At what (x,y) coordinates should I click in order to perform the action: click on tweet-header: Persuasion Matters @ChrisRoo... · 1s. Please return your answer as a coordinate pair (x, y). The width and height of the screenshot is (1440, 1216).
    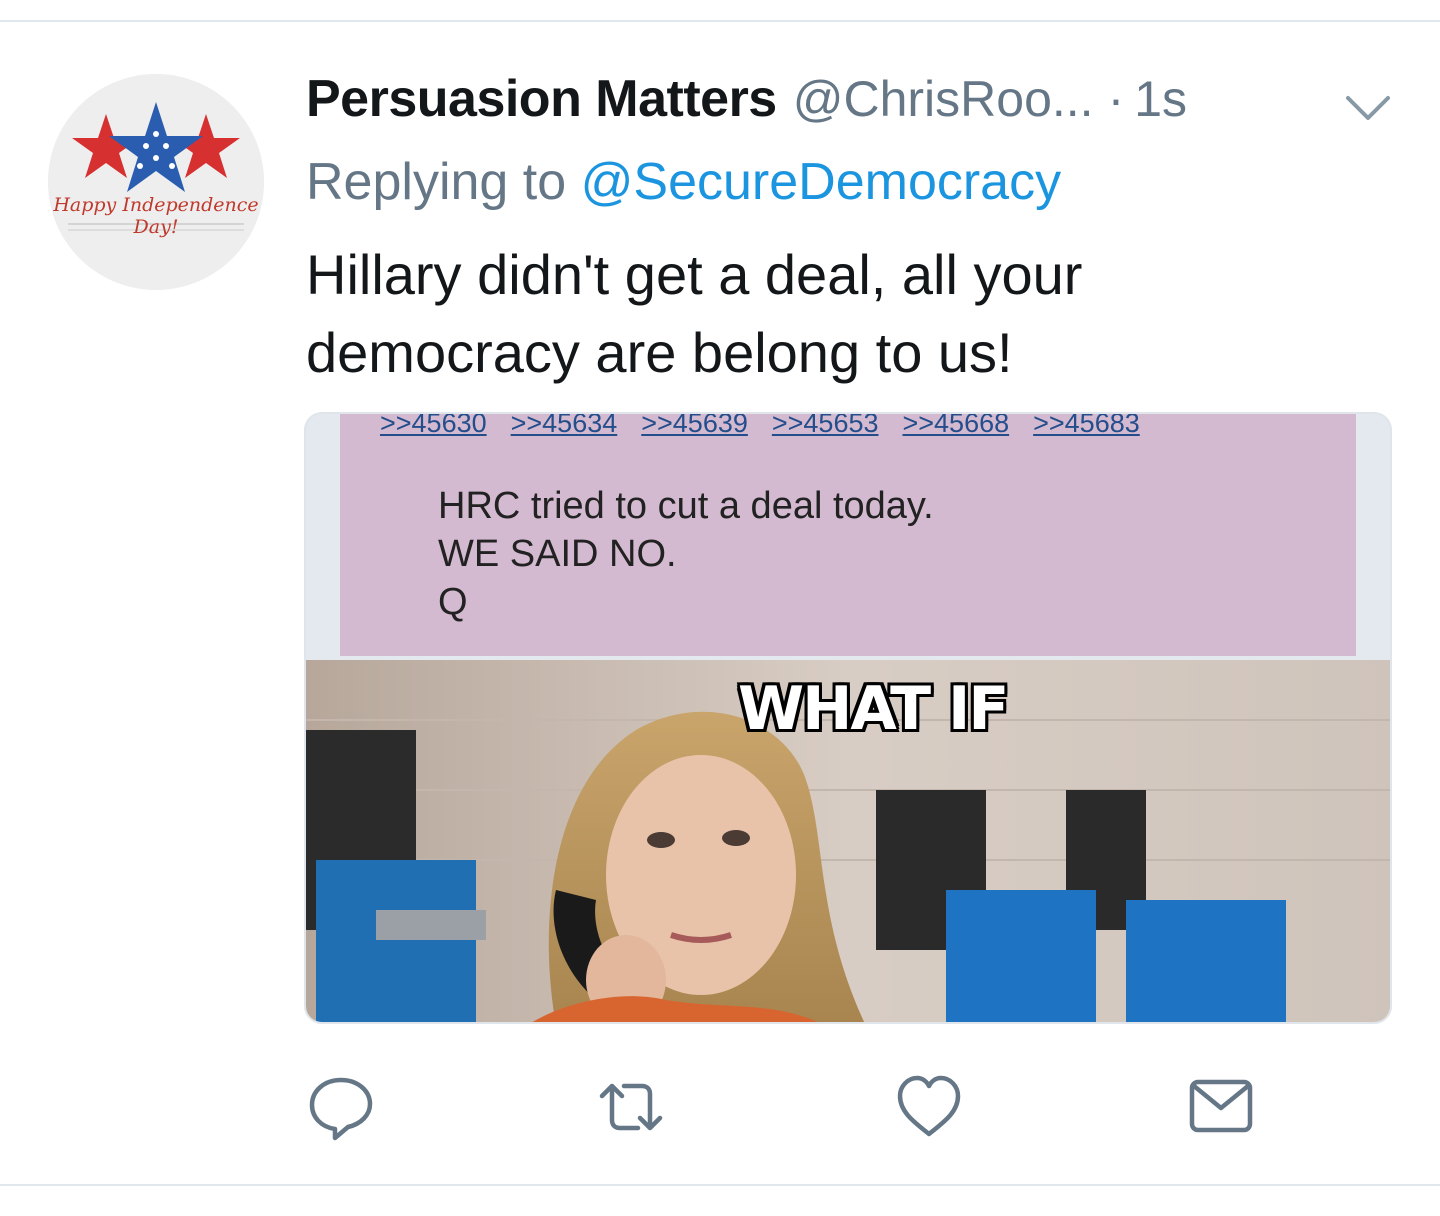
    Looking at the image, I should click on (746, 99).